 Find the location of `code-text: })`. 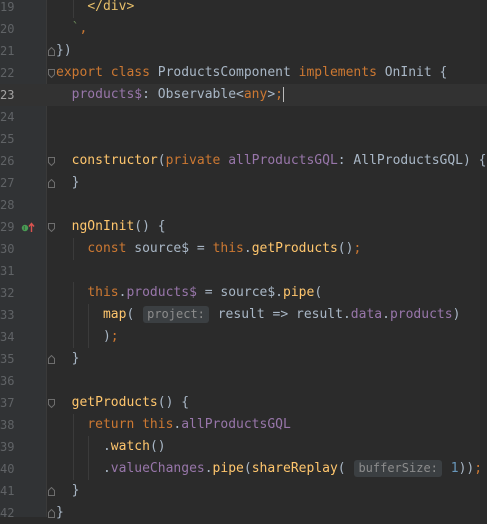

code-text: }) is located at coordinates (64, 51).